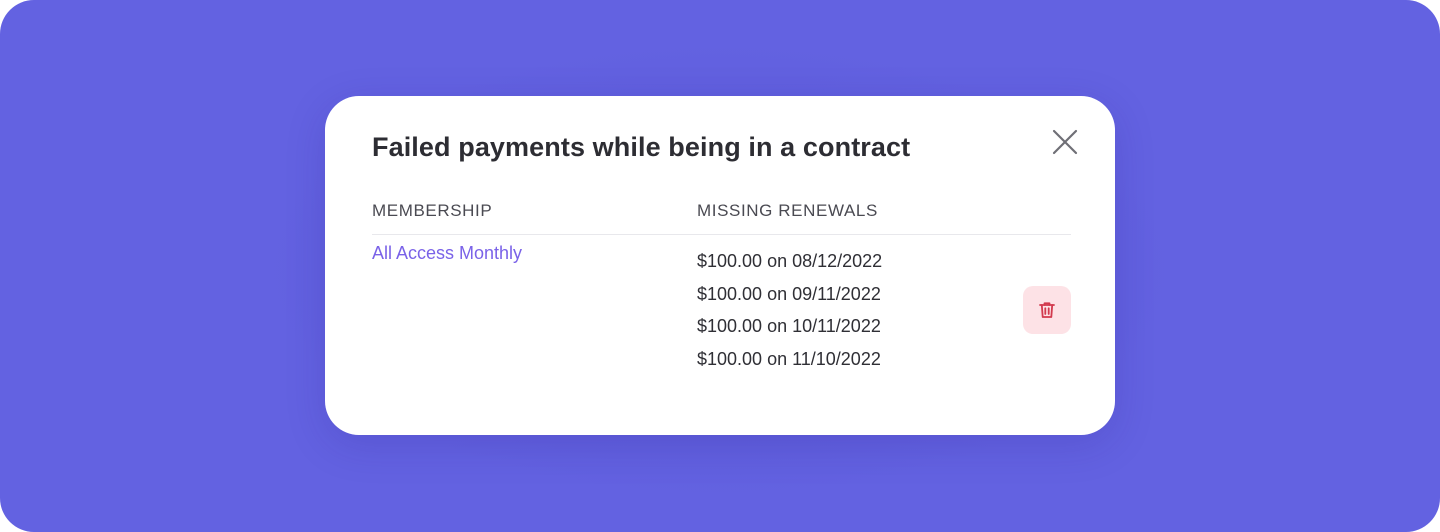  I want to click on membership-link: All Access Monthly, so click(447, 253).